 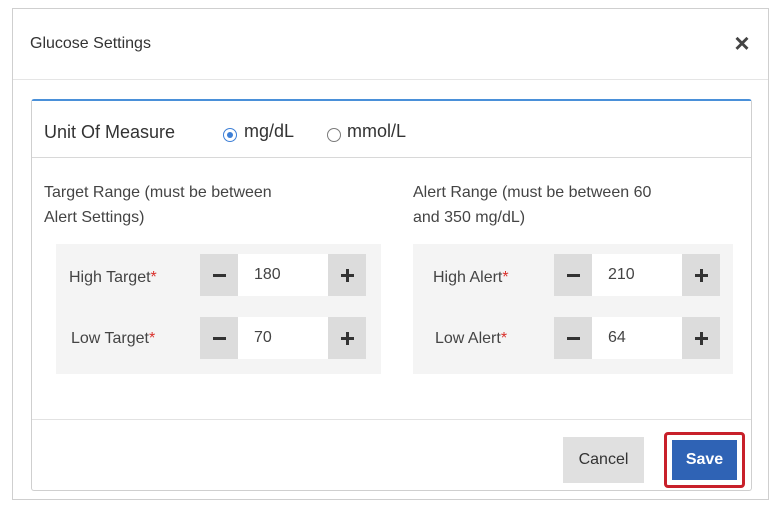 I want to click on target-desc-line2: Alert Settings), so click(x=94, y=217).